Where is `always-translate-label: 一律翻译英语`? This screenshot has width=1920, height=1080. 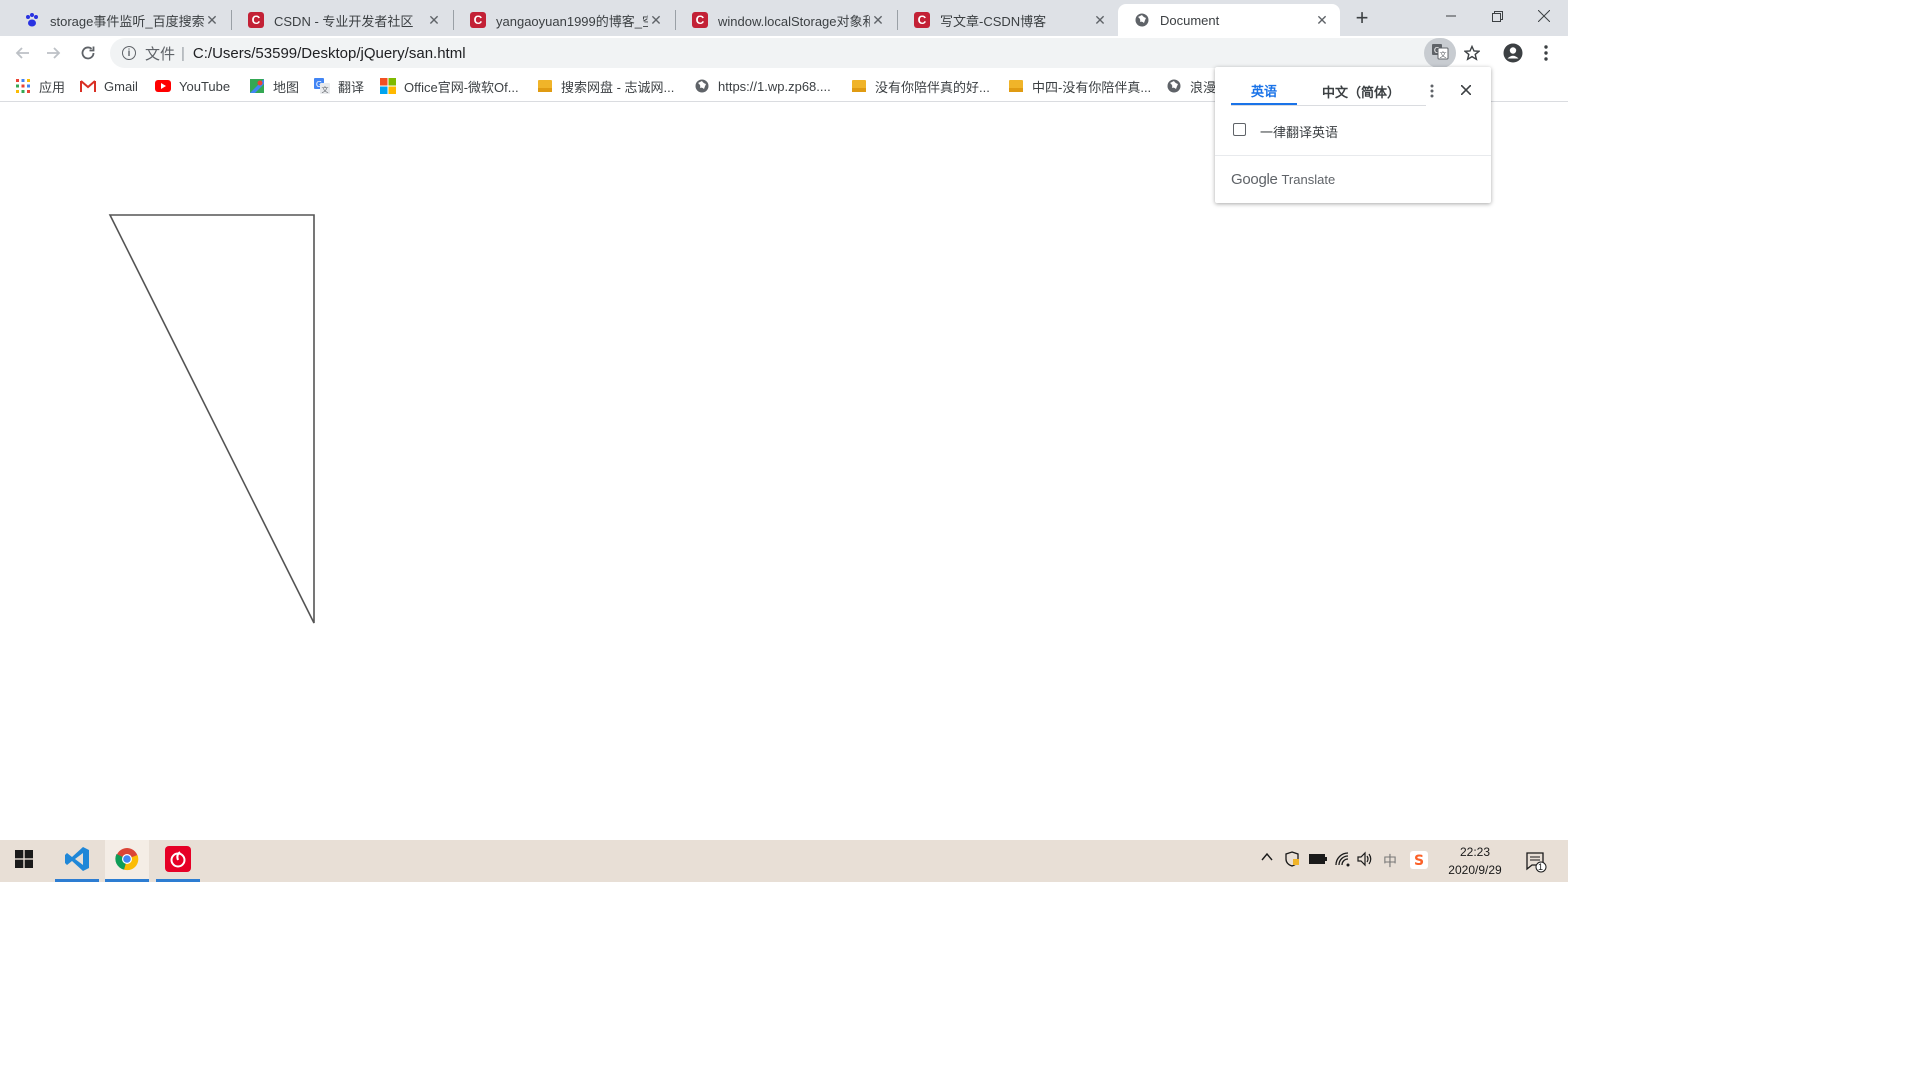 always-translate-label: 一律翻译英语 is located at coordinates (1299, 131).